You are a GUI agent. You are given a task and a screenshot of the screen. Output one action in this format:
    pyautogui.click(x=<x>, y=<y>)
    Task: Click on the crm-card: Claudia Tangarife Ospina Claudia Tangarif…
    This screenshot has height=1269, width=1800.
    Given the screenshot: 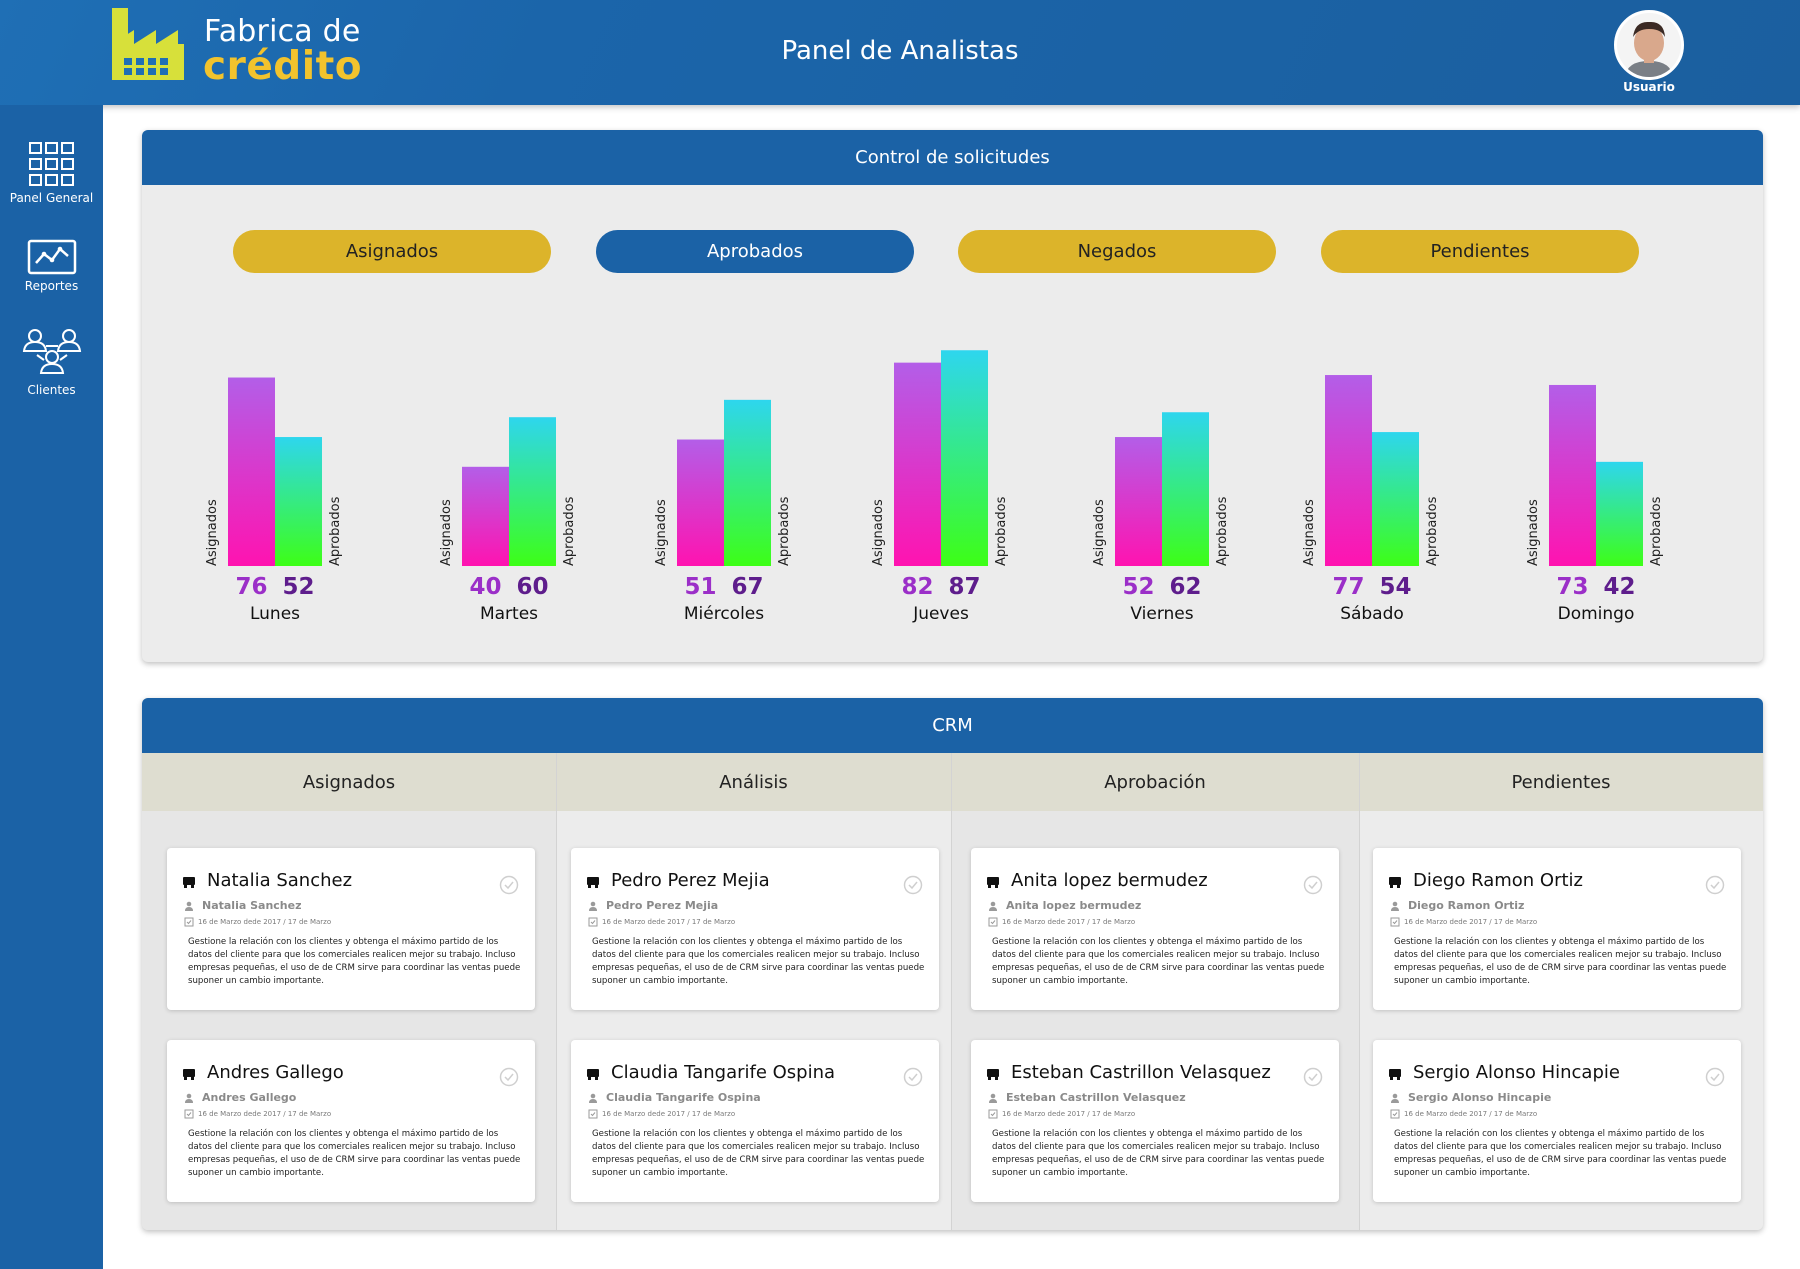 What is the action you would take?
    pyautogui.click(x=755, y=1121)
    